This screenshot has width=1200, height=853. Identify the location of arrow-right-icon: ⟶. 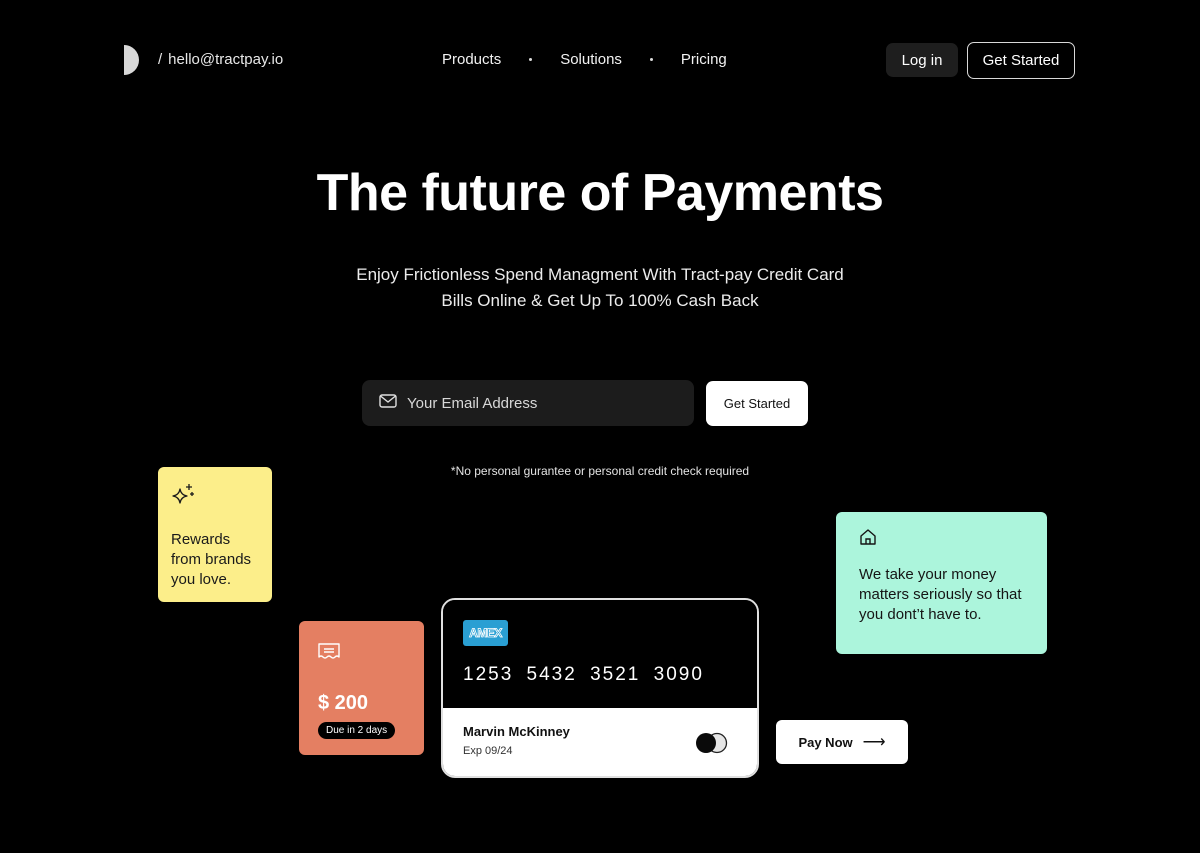
(874, 742).